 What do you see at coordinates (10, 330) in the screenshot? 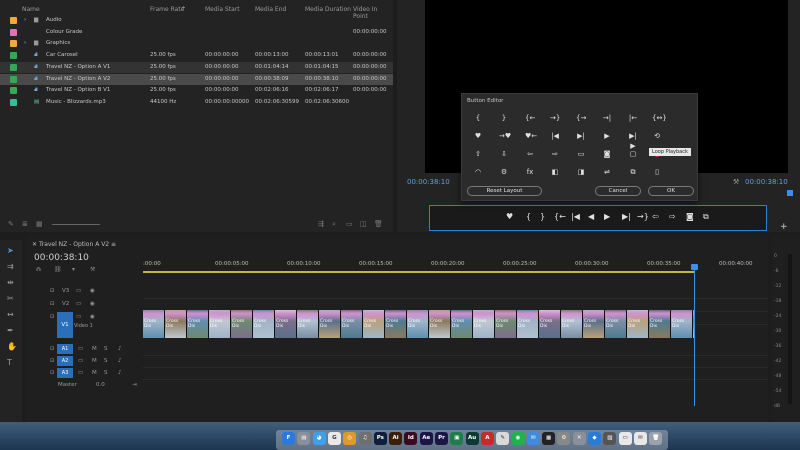
I see `pen-tool-icon: ✒` at bounding box center [10, 330].